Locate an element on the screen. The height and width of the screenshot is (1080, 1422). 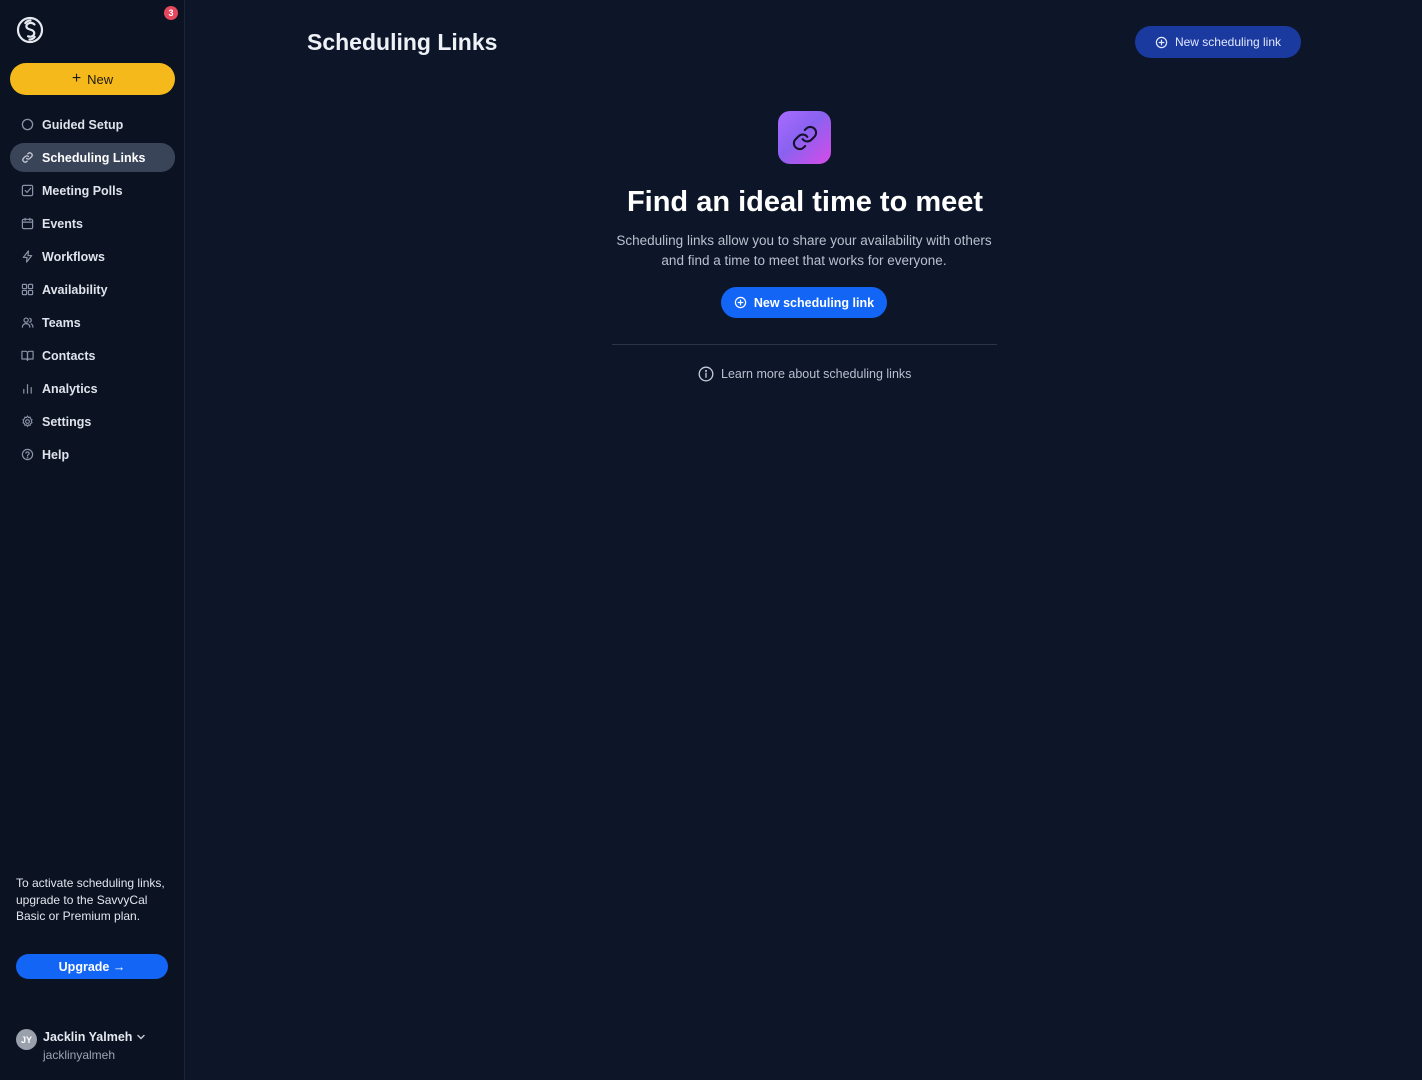
new-button-label: New is located at coordinates (100, 79).